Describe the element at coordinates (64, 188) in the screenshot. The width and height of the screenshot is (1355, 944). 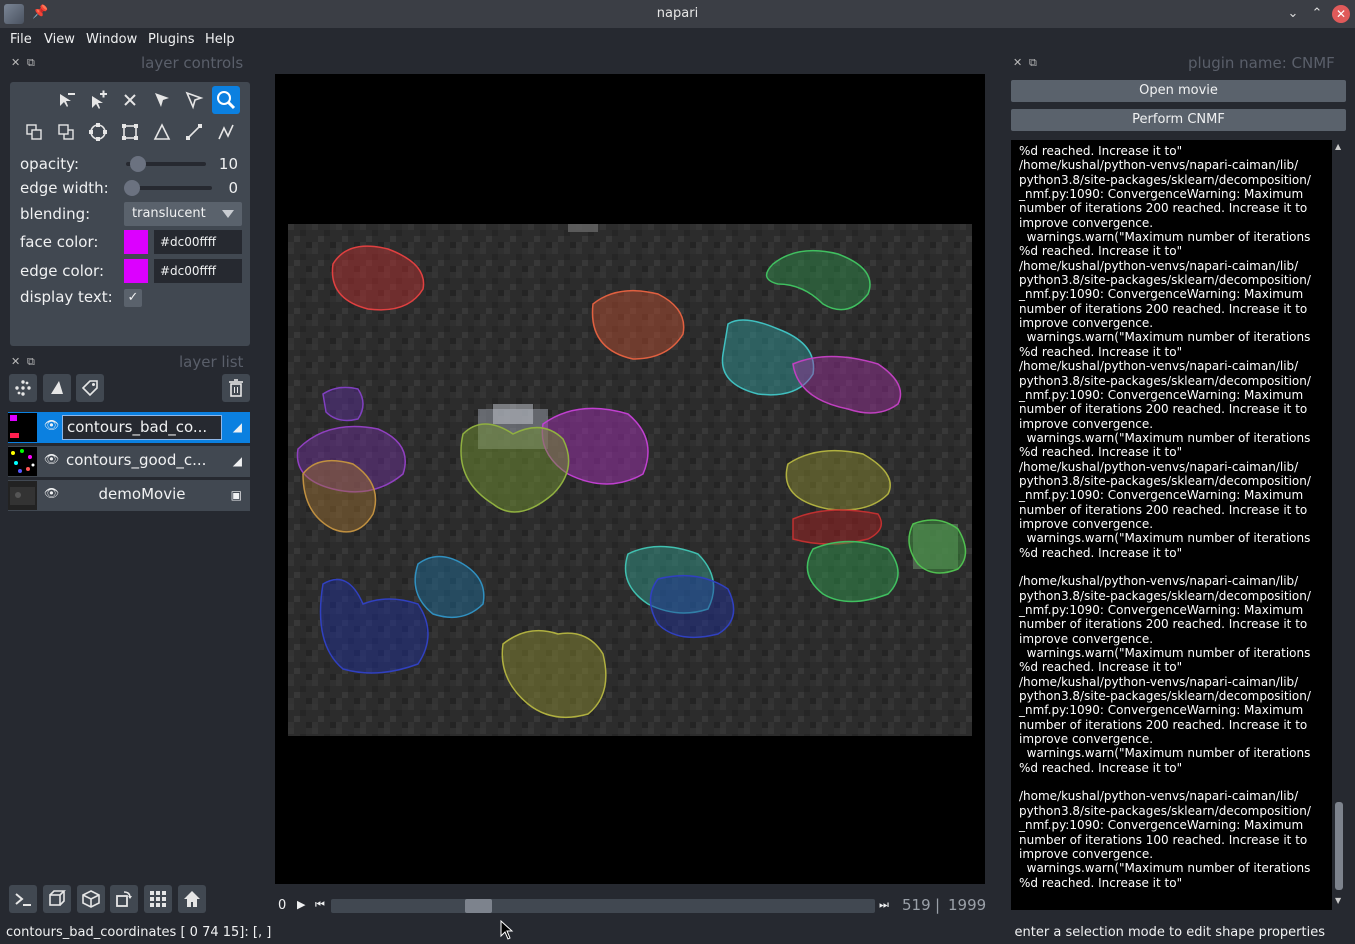
I see `edge-width-label: edge width:` at that location.